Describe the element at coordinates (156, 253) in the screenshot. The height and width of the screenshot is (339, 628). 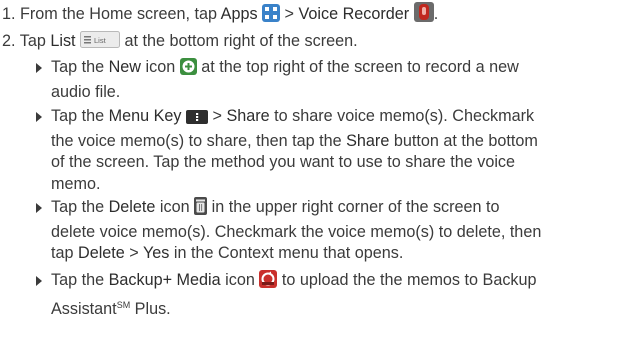
I see `yes-label: Yes` at that location.